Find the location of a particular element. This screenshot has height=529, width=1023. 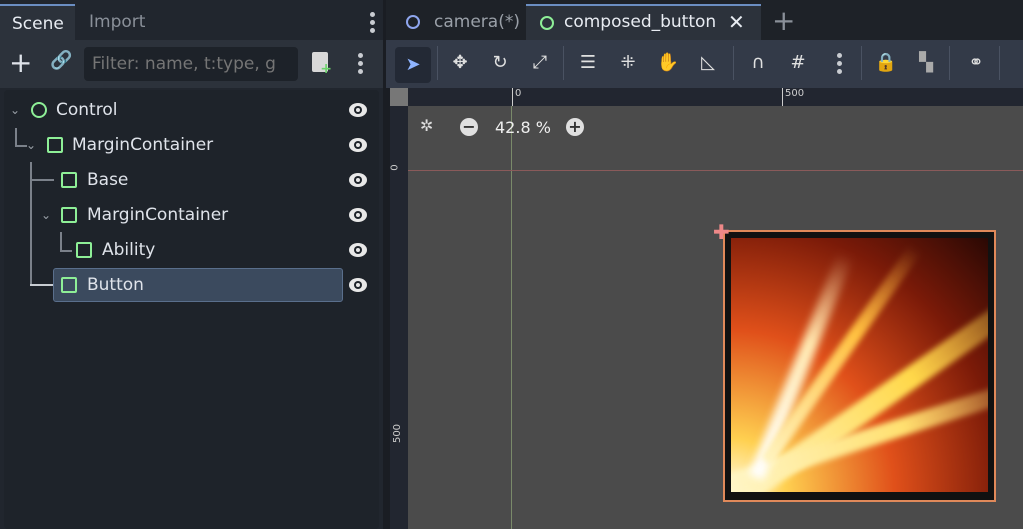

bone-icon: ⚭ is located at coordinates (976, 63).